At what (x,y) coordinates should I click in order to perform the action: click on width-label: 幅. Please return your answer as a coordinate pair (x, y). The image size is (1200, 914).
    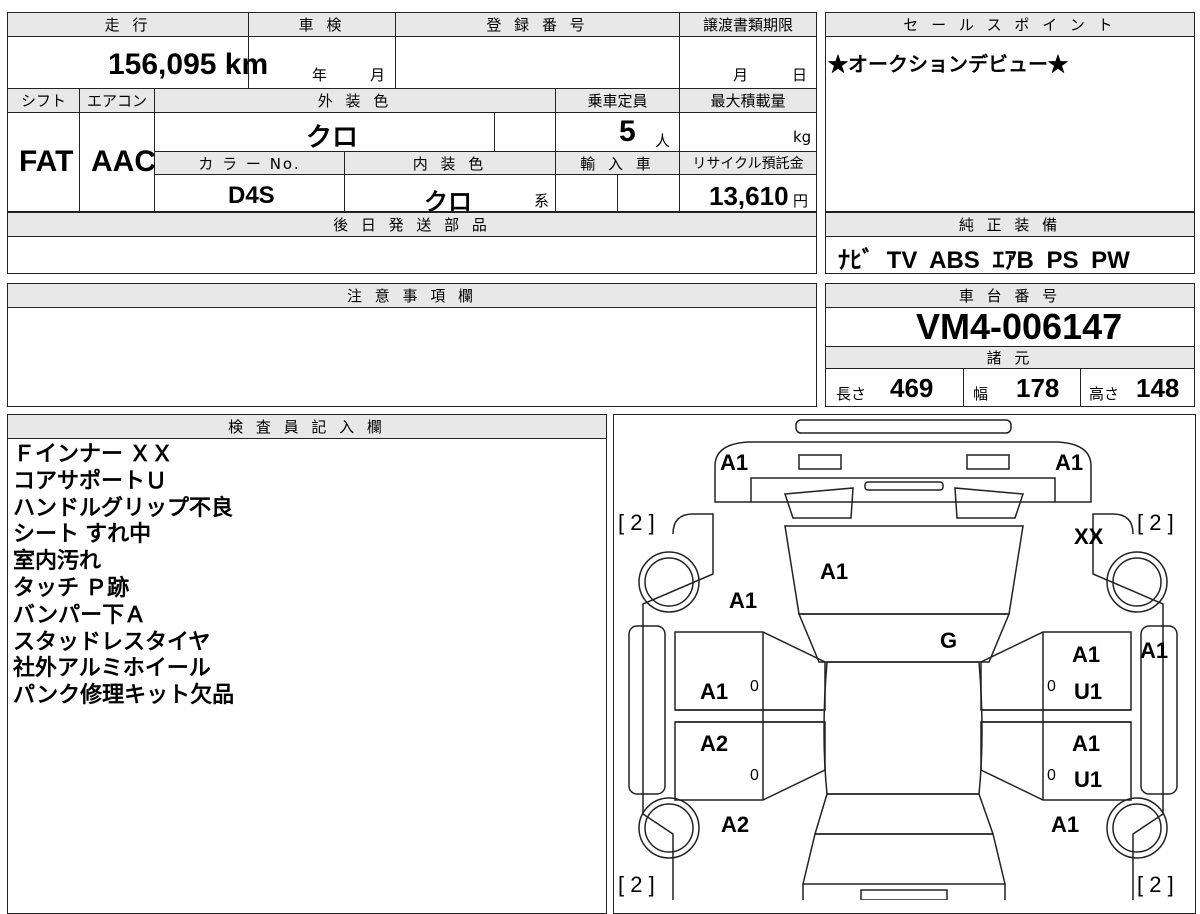
    Looking at the image, I should click on (981, 394).